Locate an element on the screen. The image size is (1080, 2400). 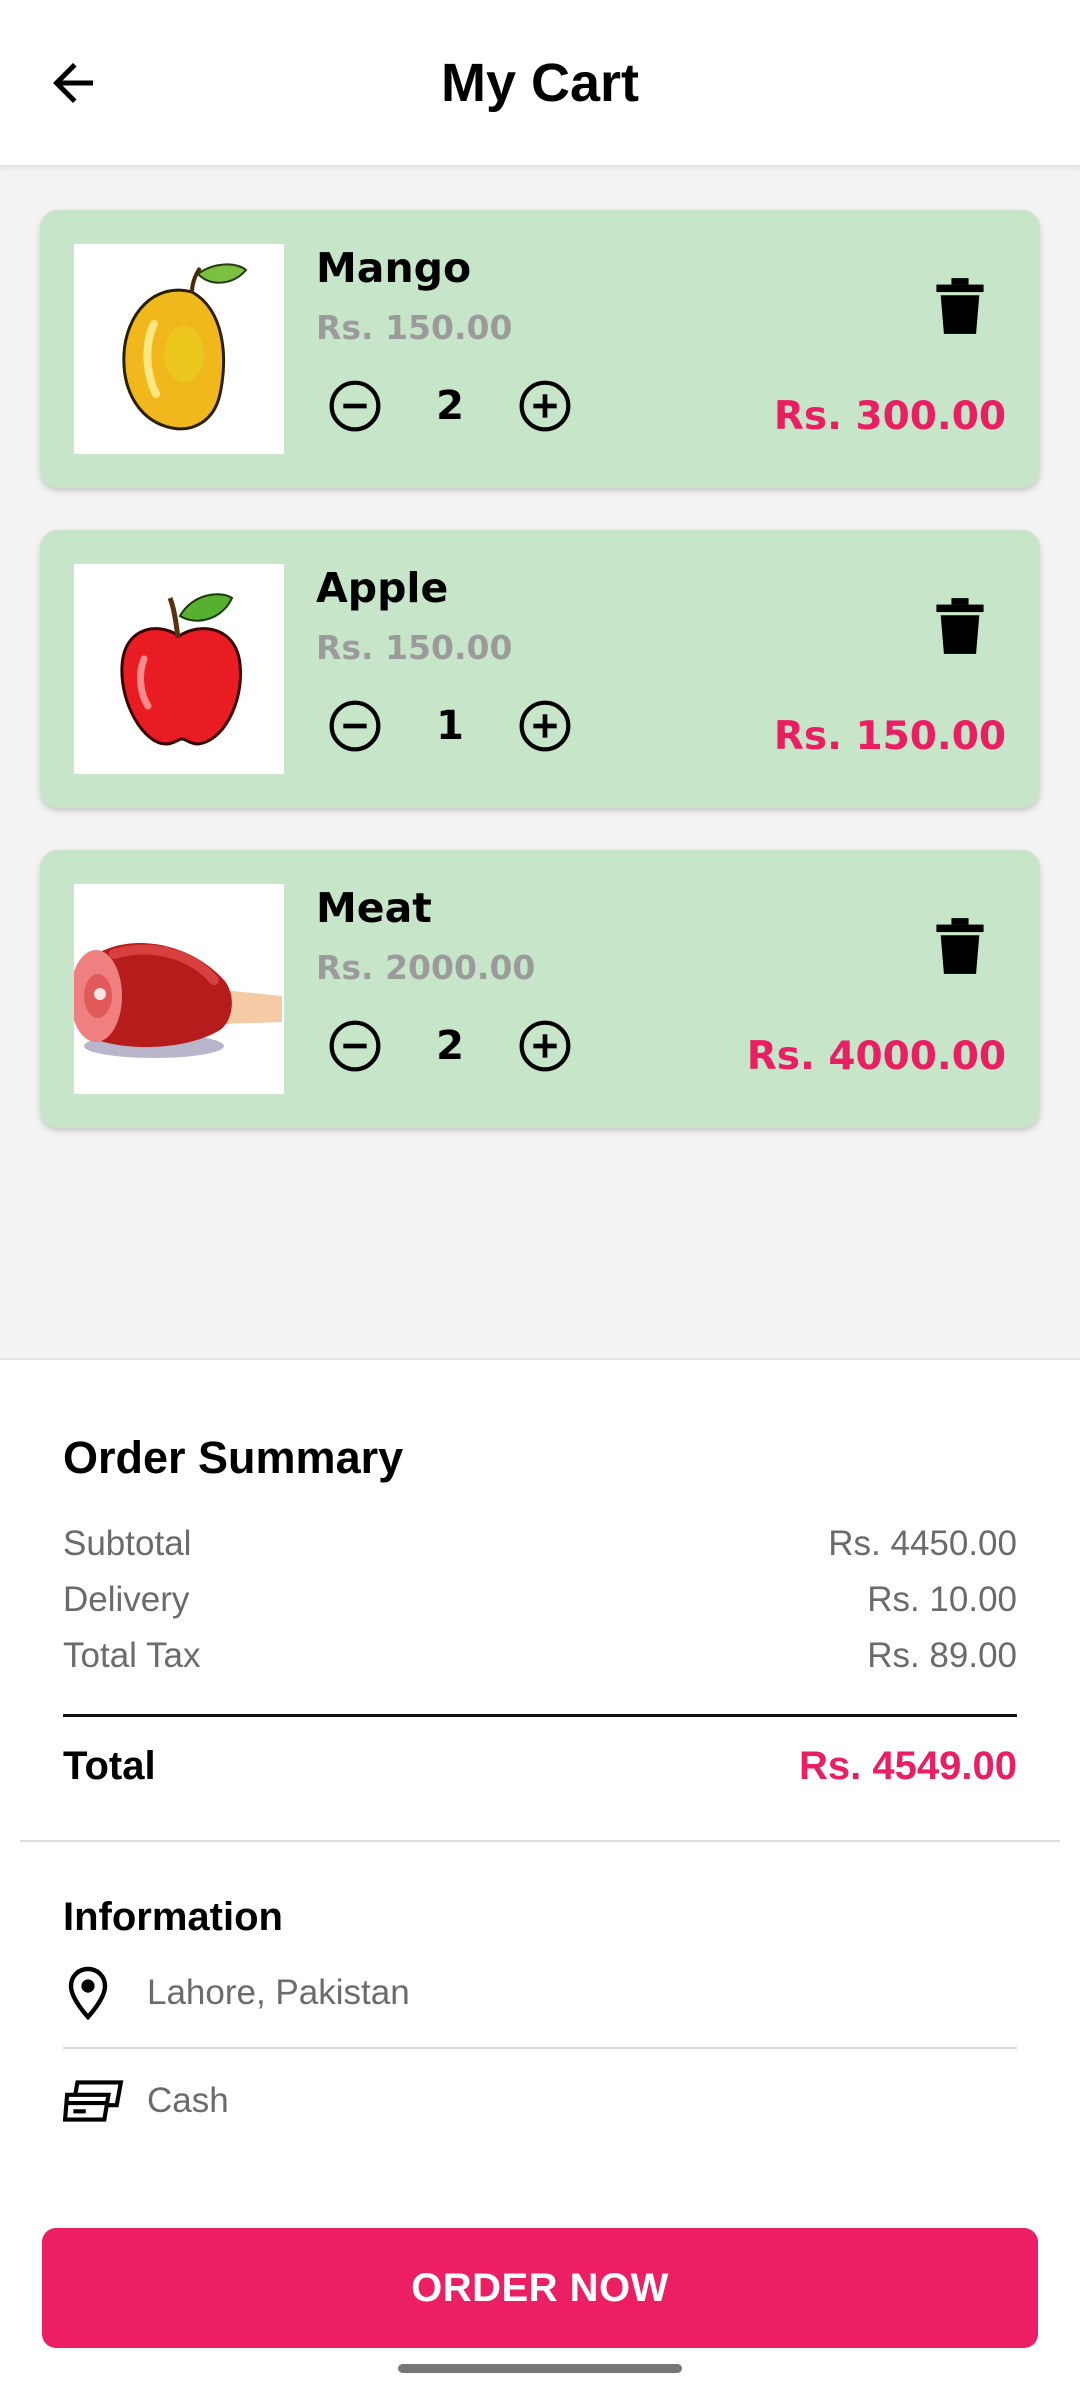
item-unit-price: Rs. 2000.00 is located at coordinates (426, 967).